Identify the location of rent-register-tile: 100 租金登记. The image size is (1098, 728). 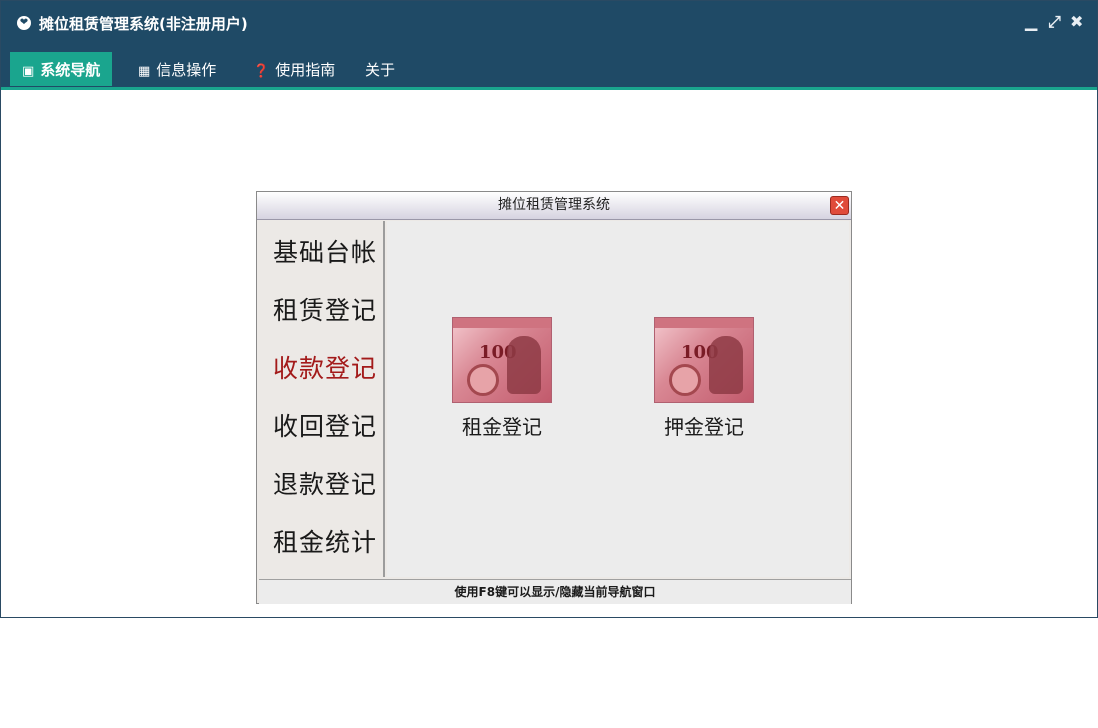
(502, 378).